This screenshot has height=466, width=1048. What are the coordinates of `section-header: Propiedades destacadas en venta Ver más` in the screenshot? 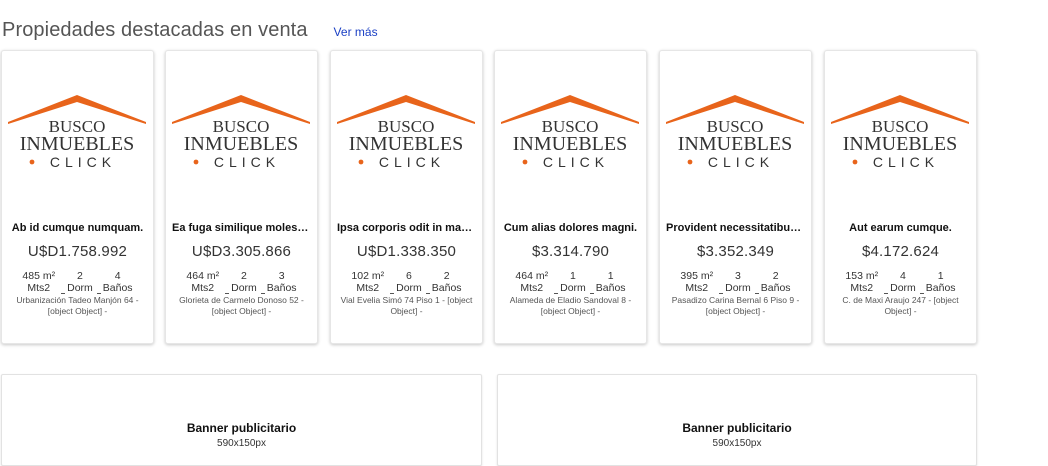 It's located at (190, 33).